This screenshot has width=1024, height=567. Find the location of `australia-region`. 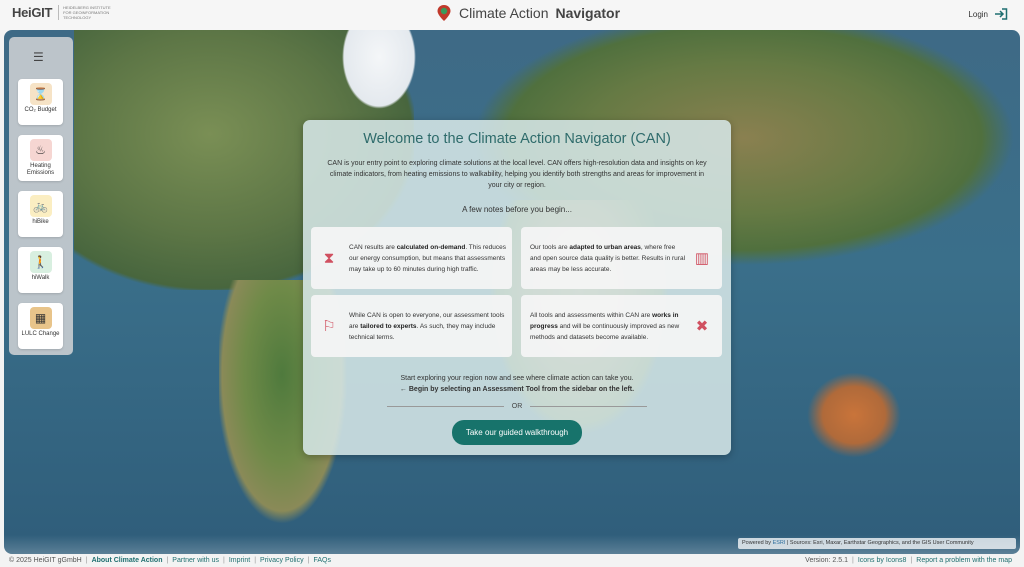

australia-region is located at coordinates (854, 415).